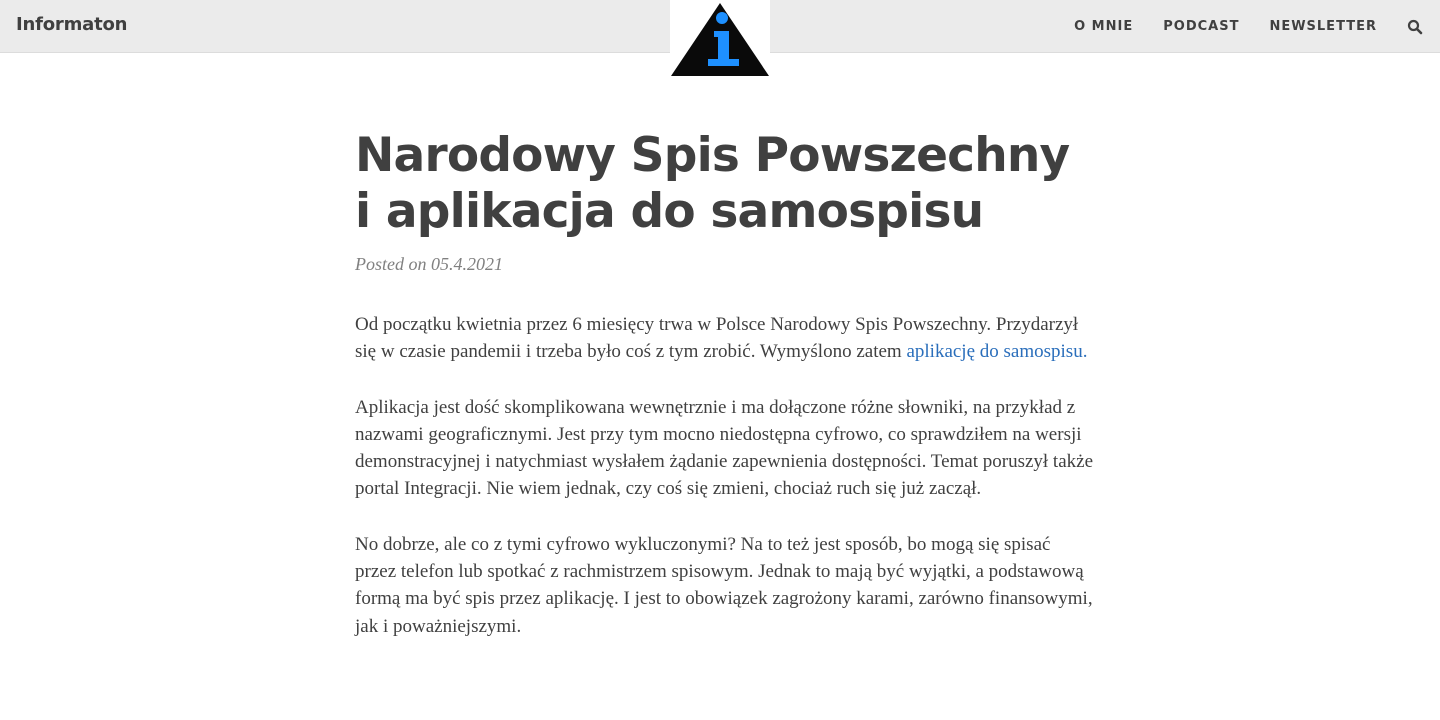 This screenshot has width=1440, height=720. I want to click on brand-link: Informaton, so click(71, 24).